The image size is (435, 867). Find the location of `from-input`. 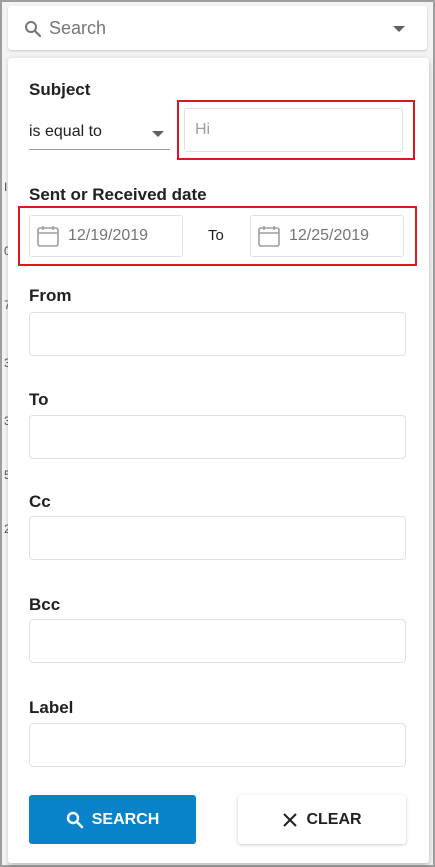

from-input is located at coordinates (217, 334).